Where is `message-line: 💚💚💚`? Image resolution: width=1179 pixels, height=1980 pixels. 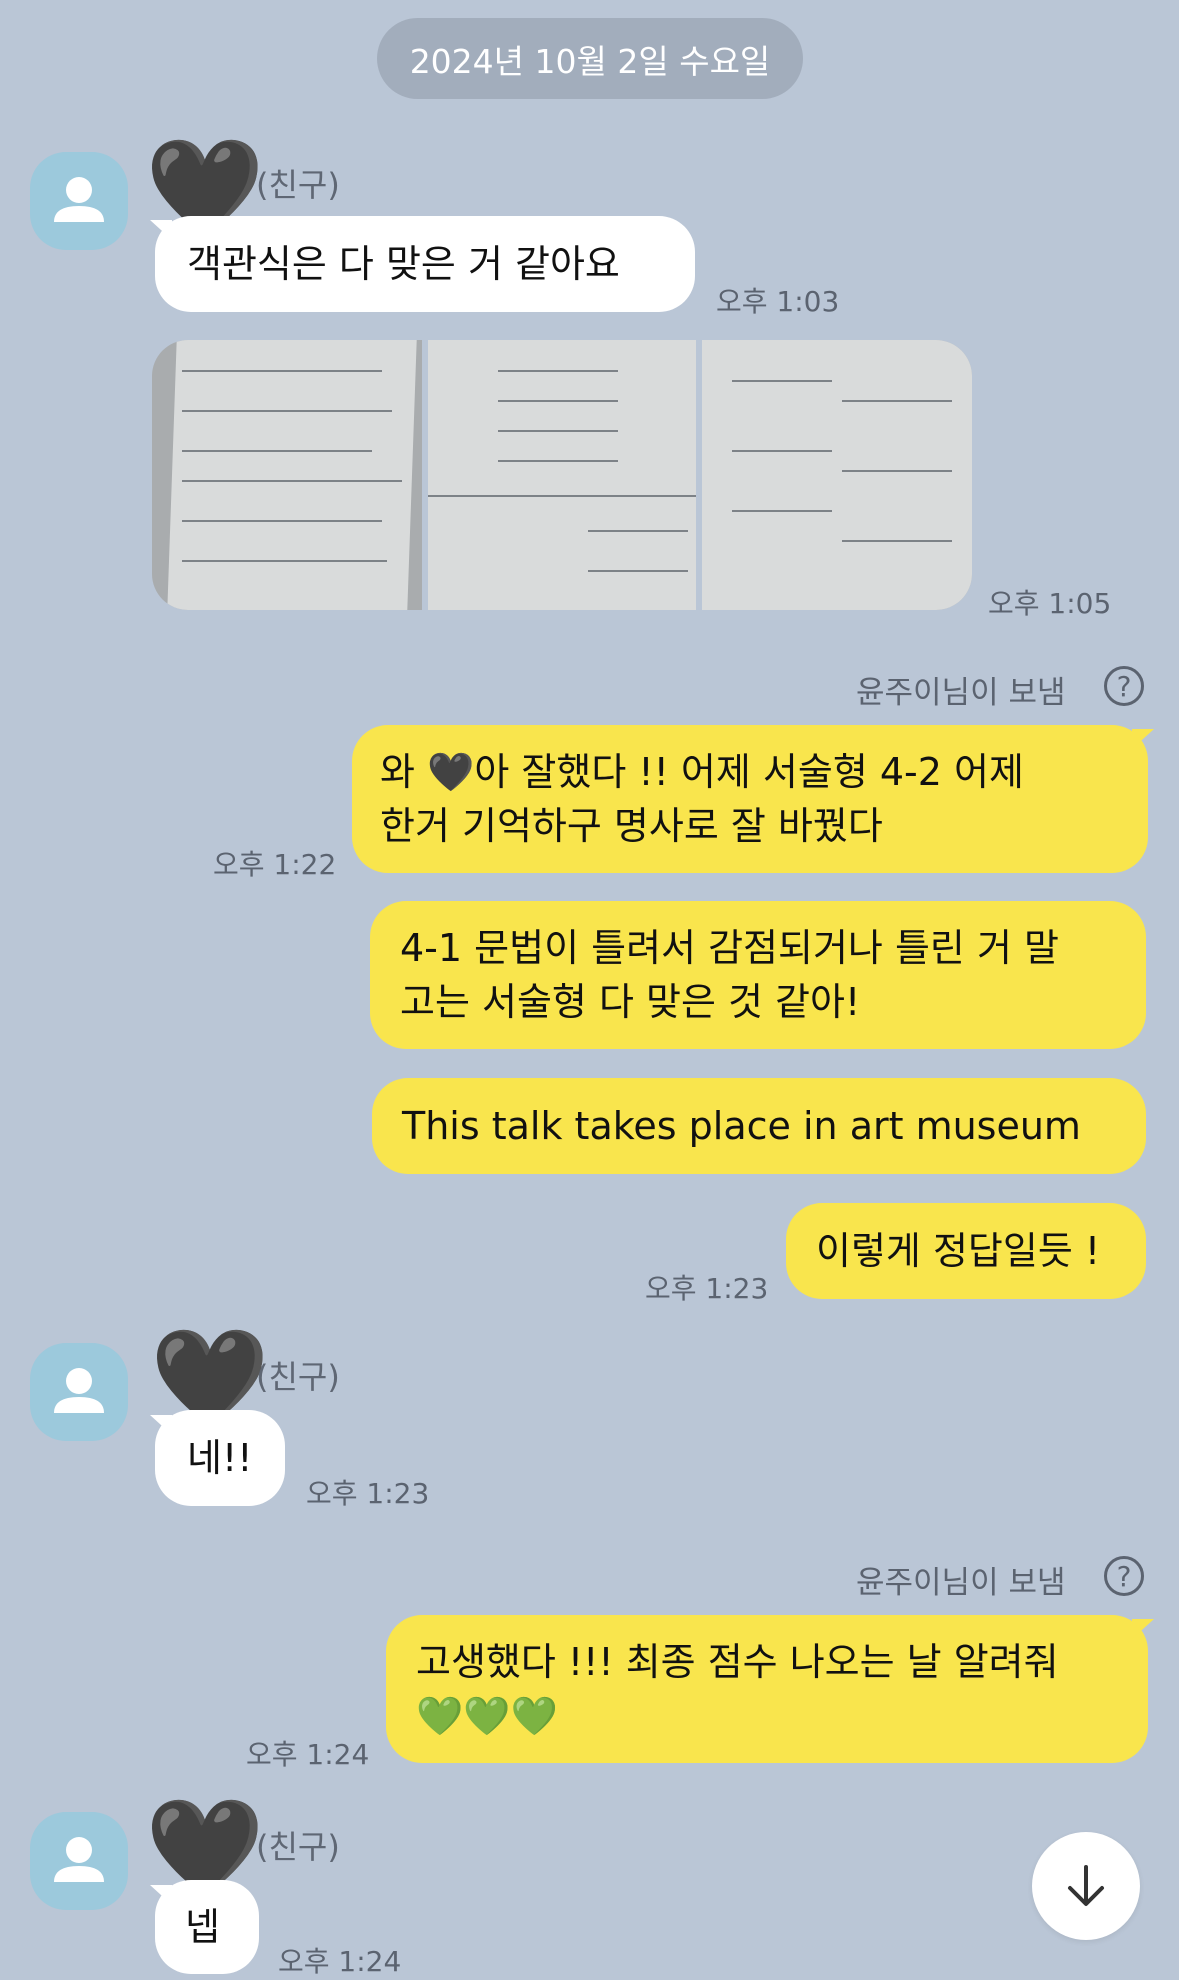
message-line: 💚💚💚 is located at coordinates (487, 1716).